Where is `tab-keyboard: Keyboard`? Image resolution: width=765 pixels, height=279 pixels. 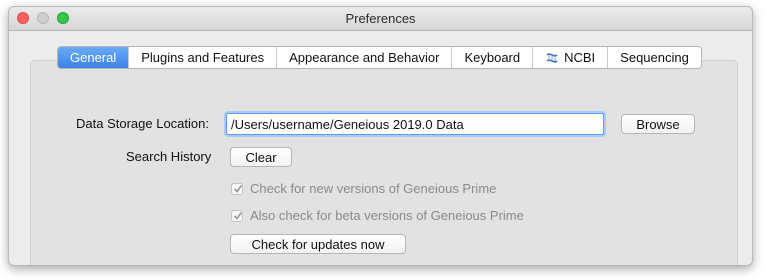
tab-keyboard: Keyboard is located at coordinates (493, 57).